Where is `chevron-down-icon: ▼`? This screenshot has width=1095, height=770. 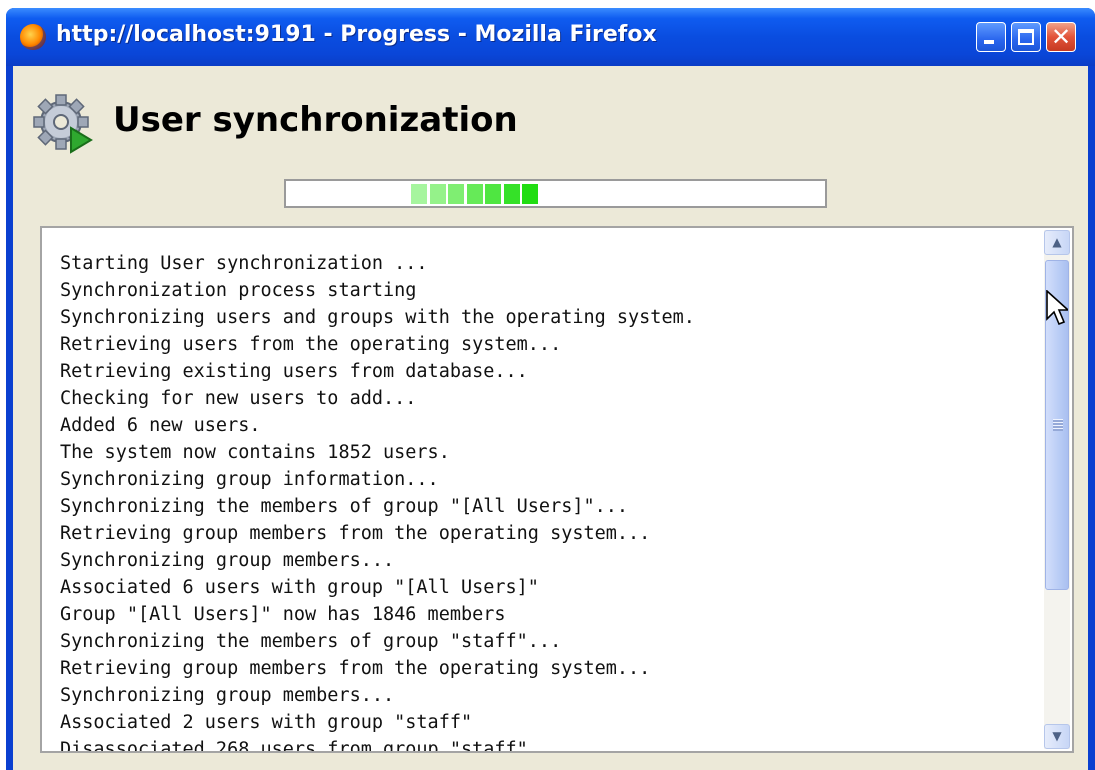 chevron-down-icon: ▼ is located at coordinates (1057, 736).